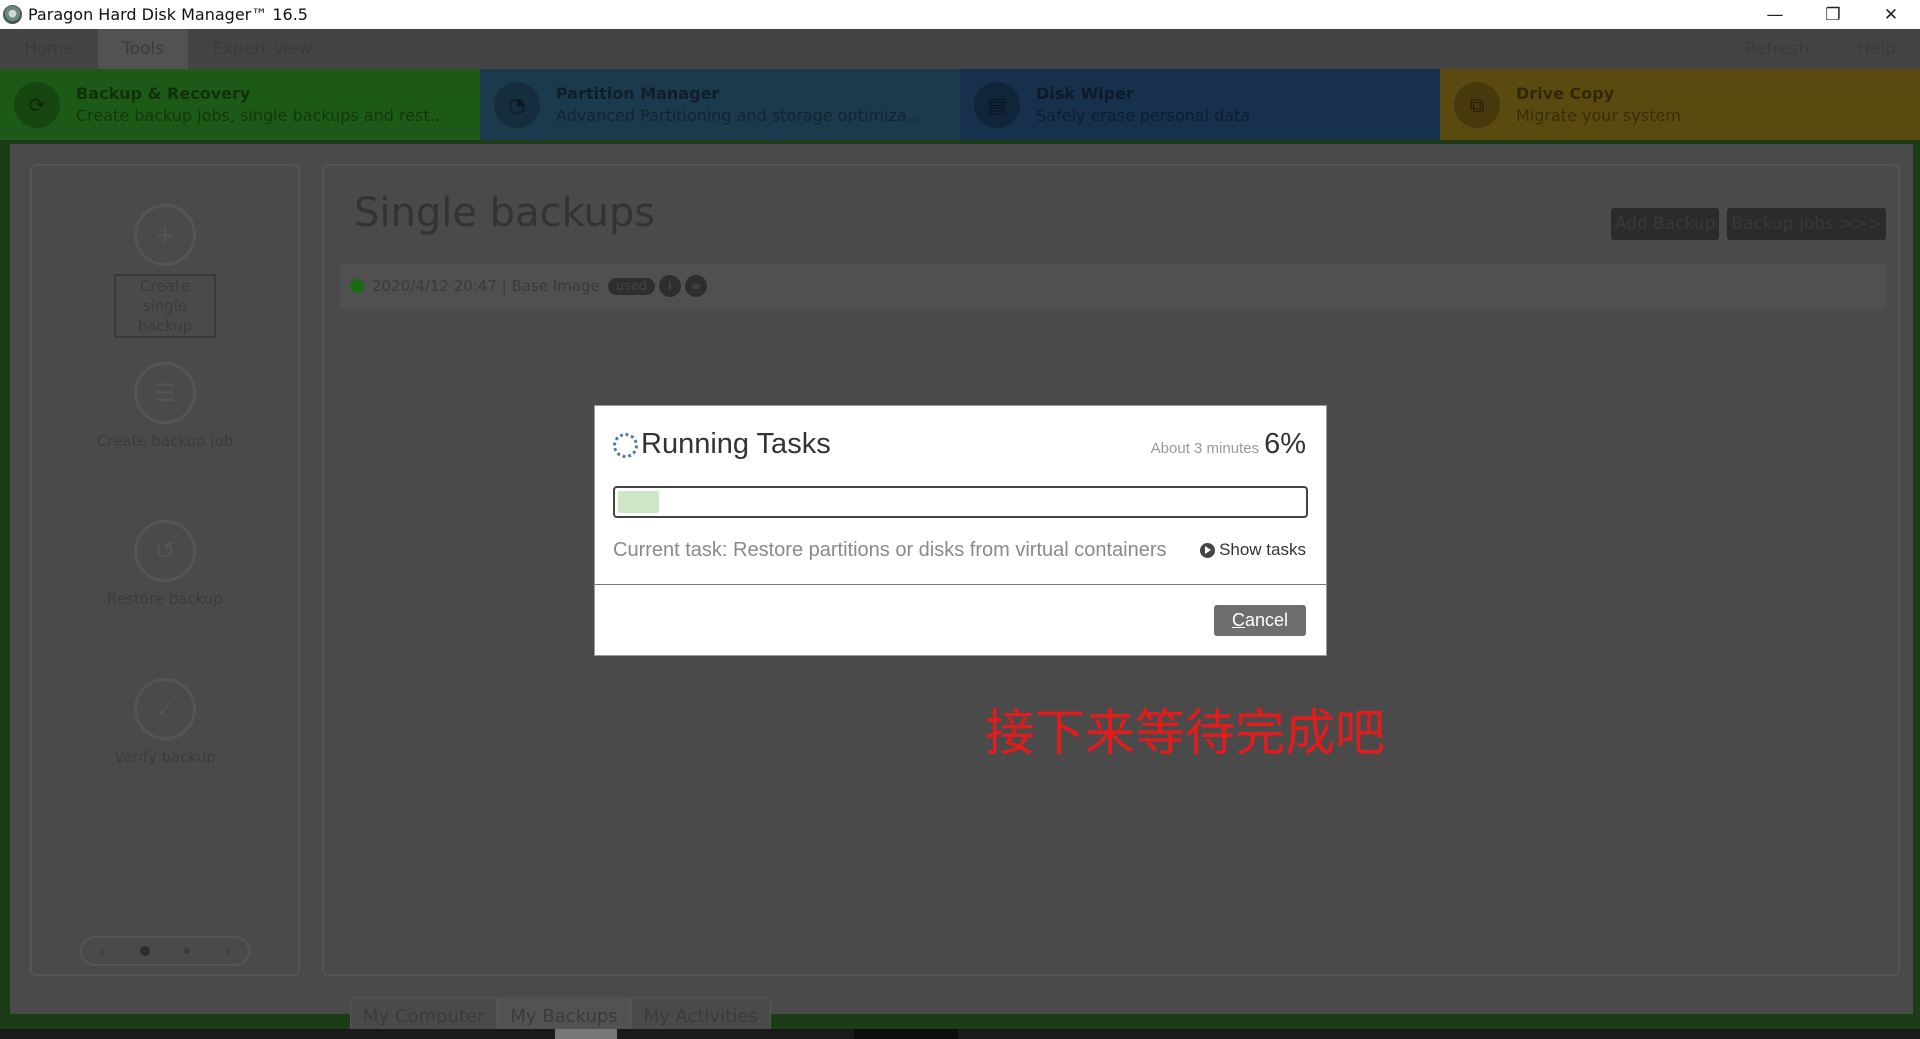  Describe the element at coordinates (638, 93) in the screenshot. I see `tile-title: Partition Manager` at that location.